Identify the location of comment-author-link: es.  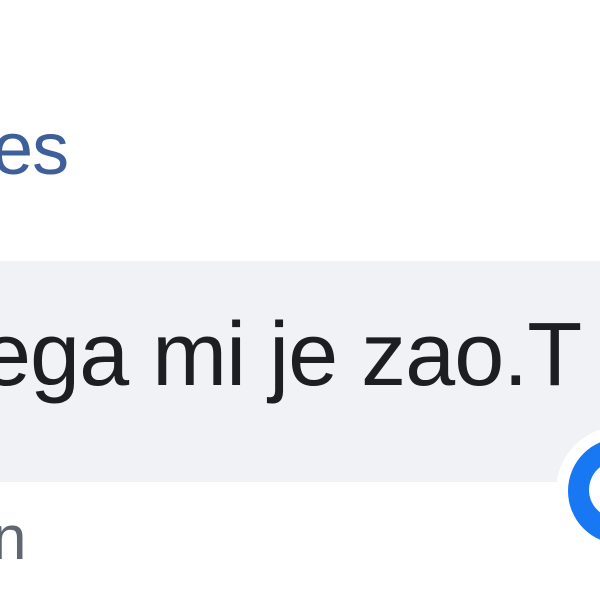
(34, 149).